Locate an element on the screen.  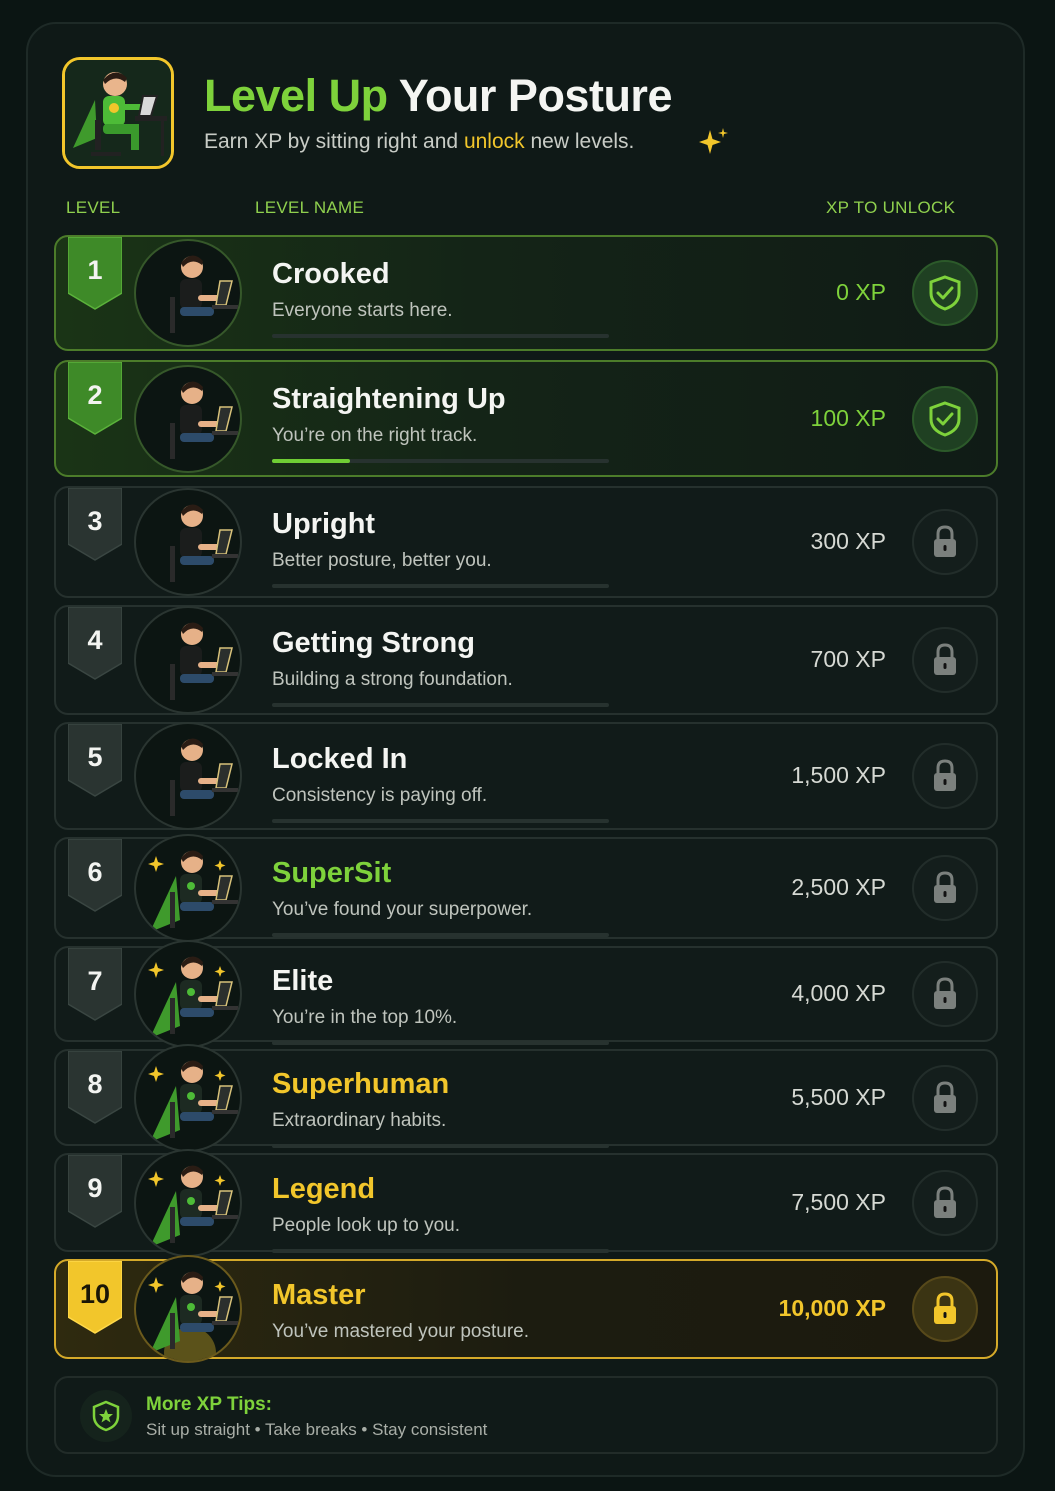
level-badge: 9 is located at coordinates (95, 1191).